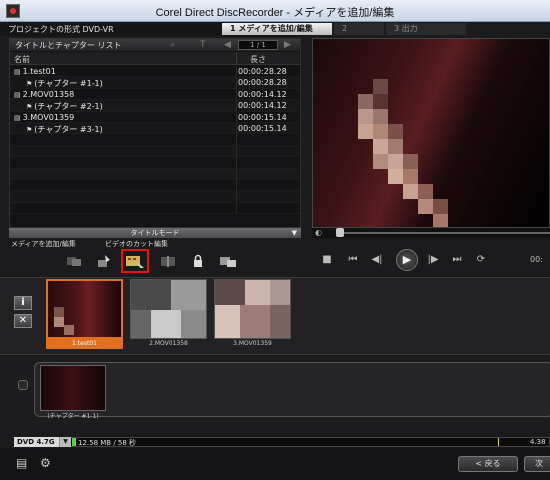  Describe the element at coordinates (39, 71) in the screenshot. I see `row-name: 1.test01` at that location.